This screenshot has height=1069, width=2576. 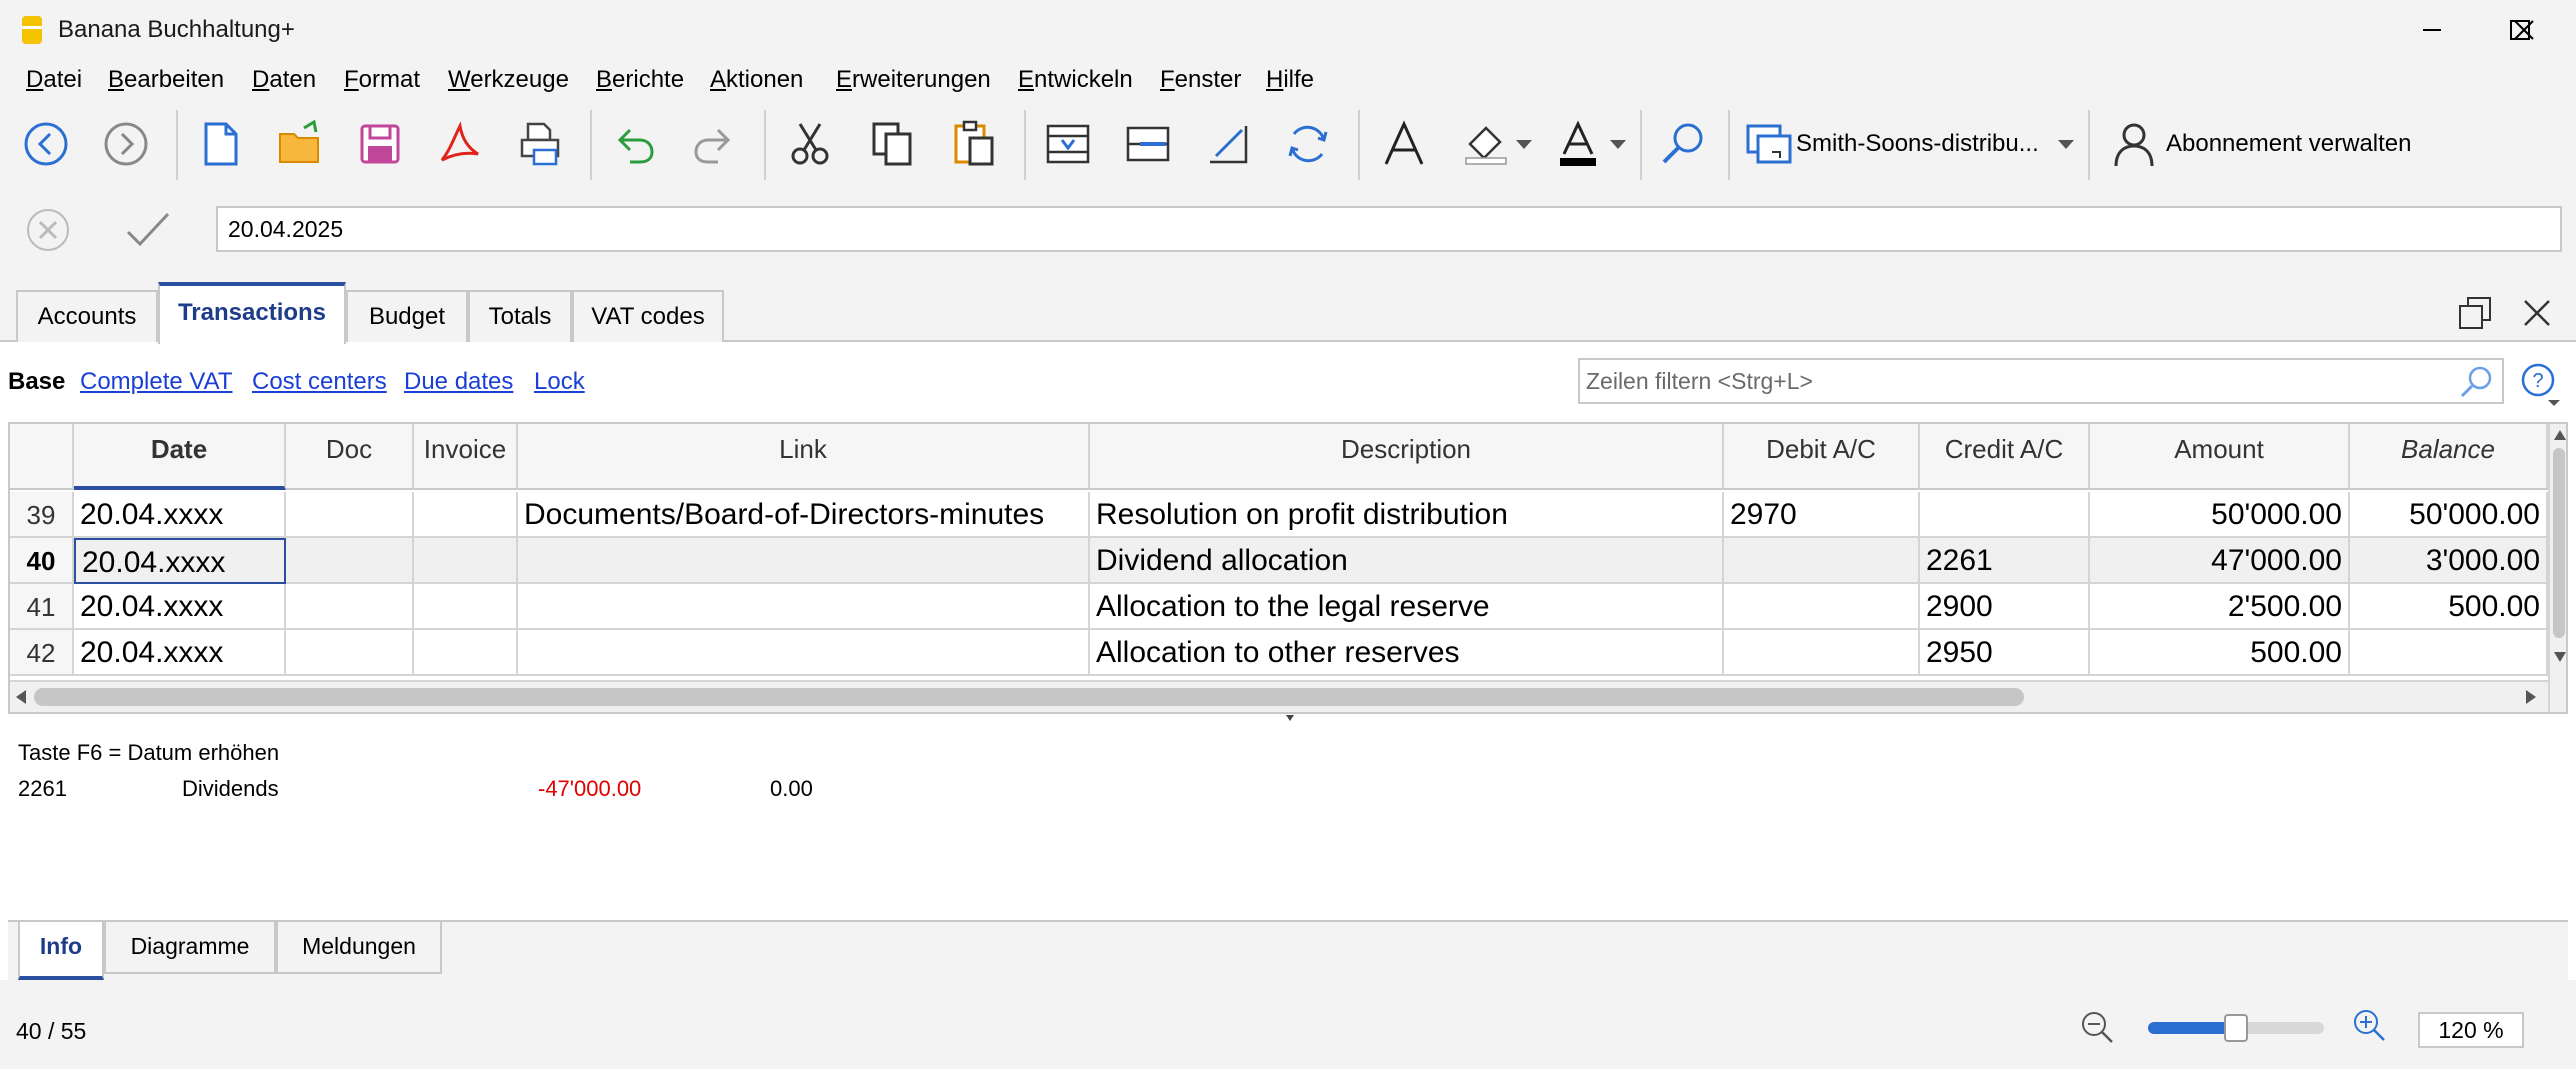 What do you see at coordinates (42, 607) in the screenshot?
I see `row-number: 41` at bounding box center [42, 607].